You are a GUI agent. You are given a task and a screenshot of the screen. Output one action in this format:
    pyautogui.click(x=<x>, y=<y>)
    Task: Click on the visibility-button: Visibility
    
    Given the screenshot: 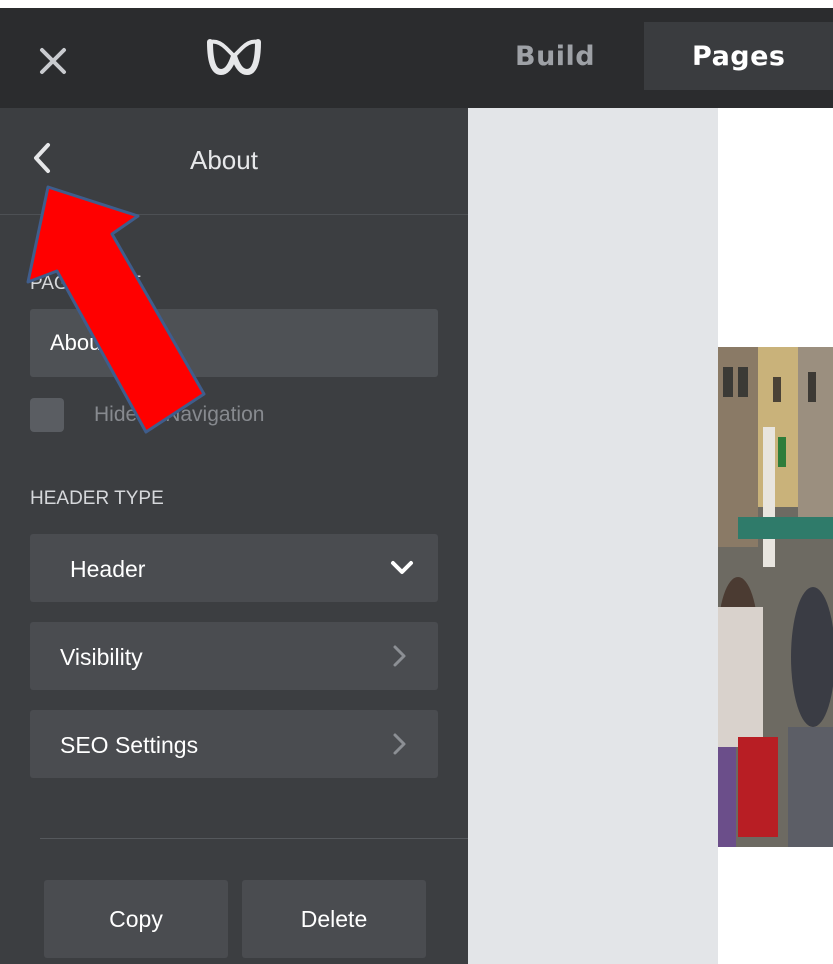 What is the action you would take?
    pyautogui.click(x=234, y=656)
    